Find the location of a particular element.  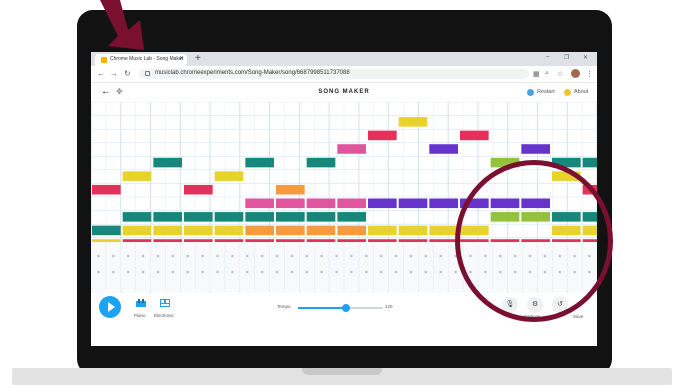

minimize-icon: – is located at coordinates (547, 57).